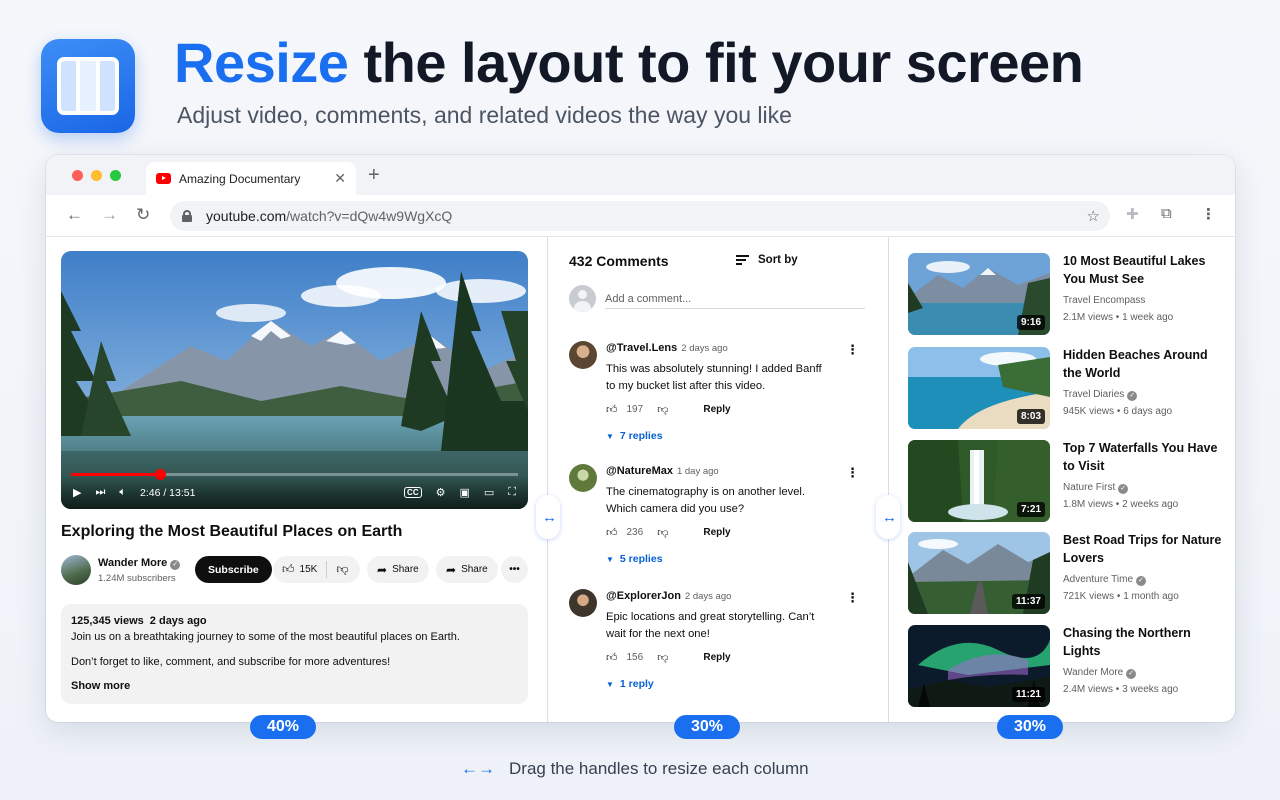 The width and height of the screenshot is (1280, 800). Describe the element at coordinates (1093, 216) in the screenshot. I see `star-icon: ☆` at that location.